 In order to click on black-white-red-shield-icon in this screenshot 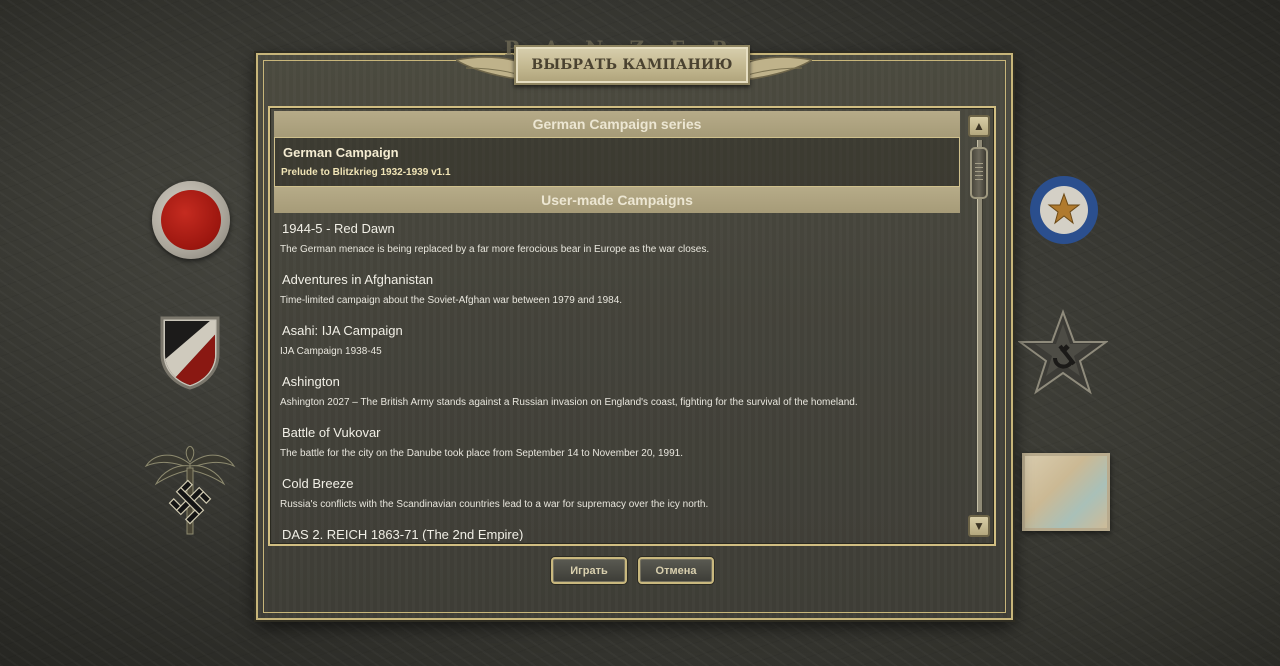, I will do `click(190, 352)`.